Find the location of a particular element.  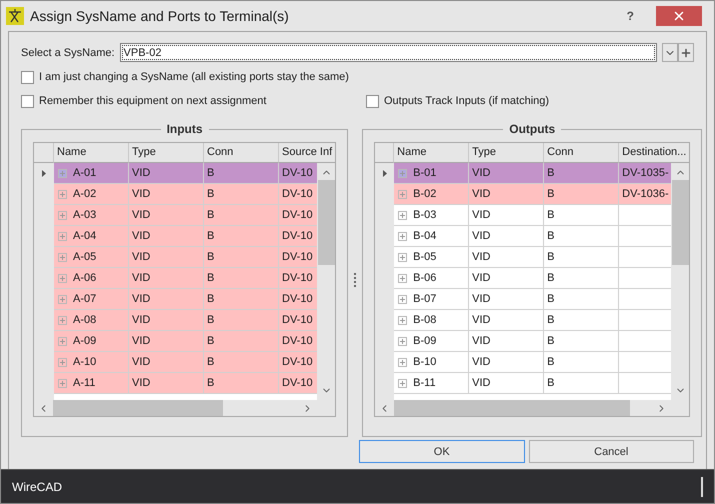

dialog-button: Cancel is located at coordinates (611, 451).